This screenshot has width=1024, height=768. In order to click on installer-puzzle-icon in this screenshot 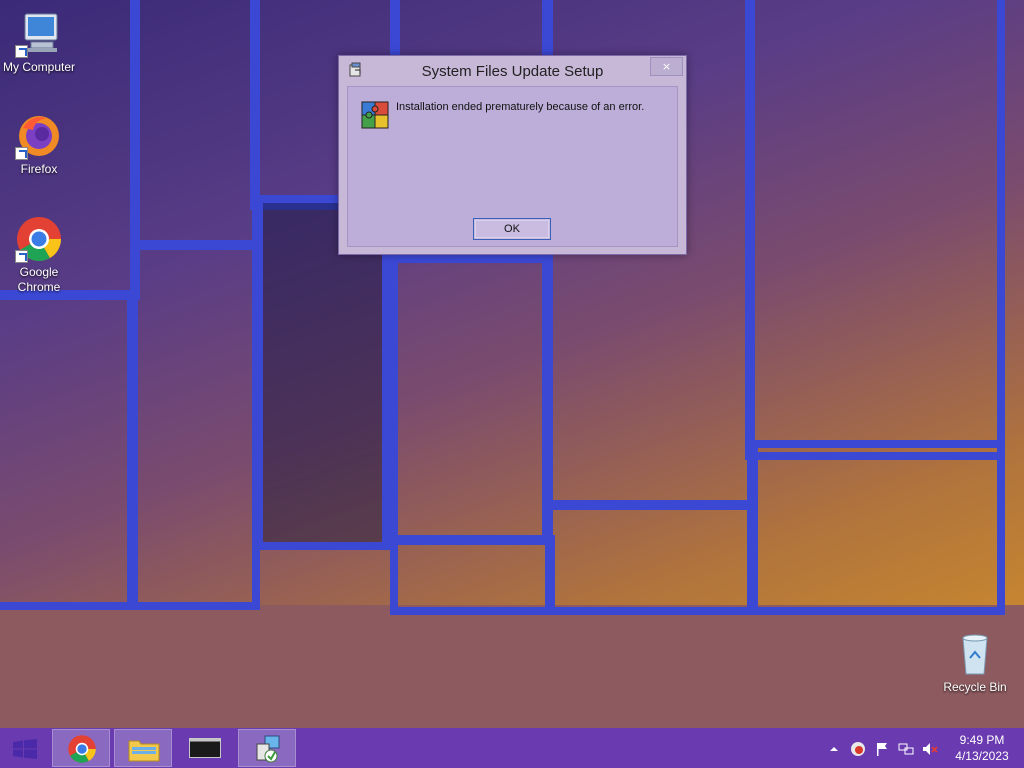, I will do `click(375, 115)`.